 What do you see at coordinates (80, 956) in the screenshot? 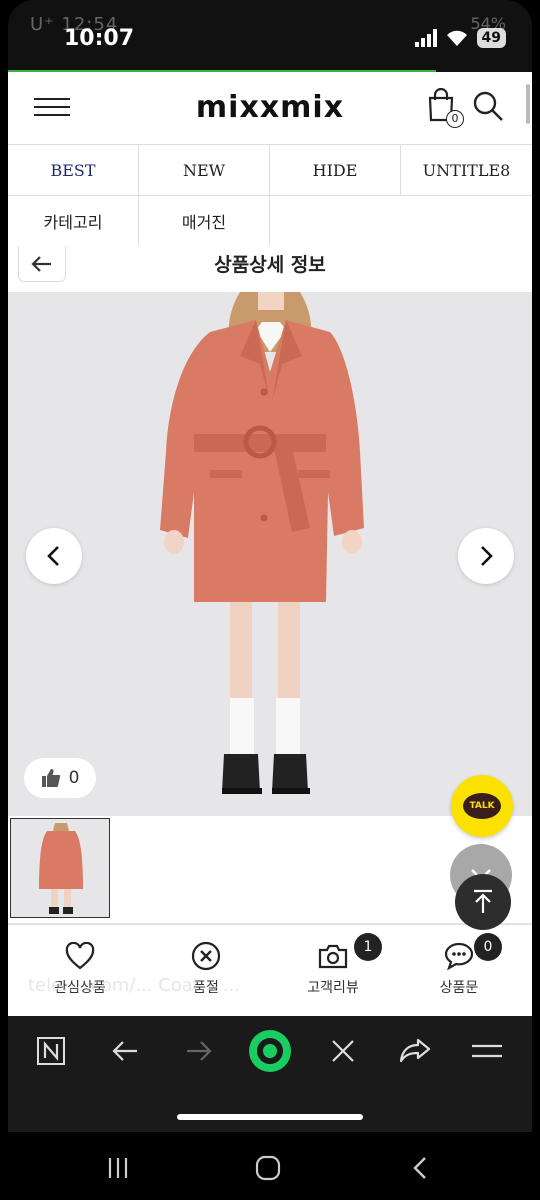
I see `heart-icon` at bounding box center [80, 956].